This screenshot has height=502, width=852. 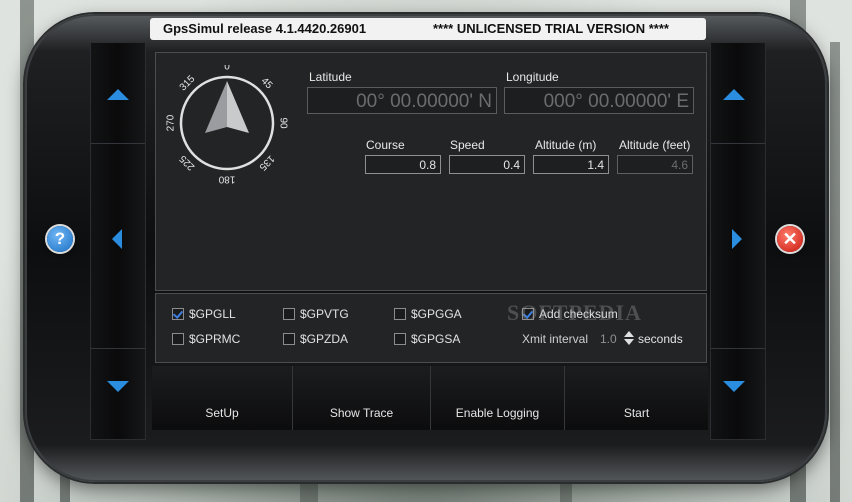 What do you see at coordinates (171, 122) in the screenshot?
I see `compass-label: 270` at bounding box center [171, 122].